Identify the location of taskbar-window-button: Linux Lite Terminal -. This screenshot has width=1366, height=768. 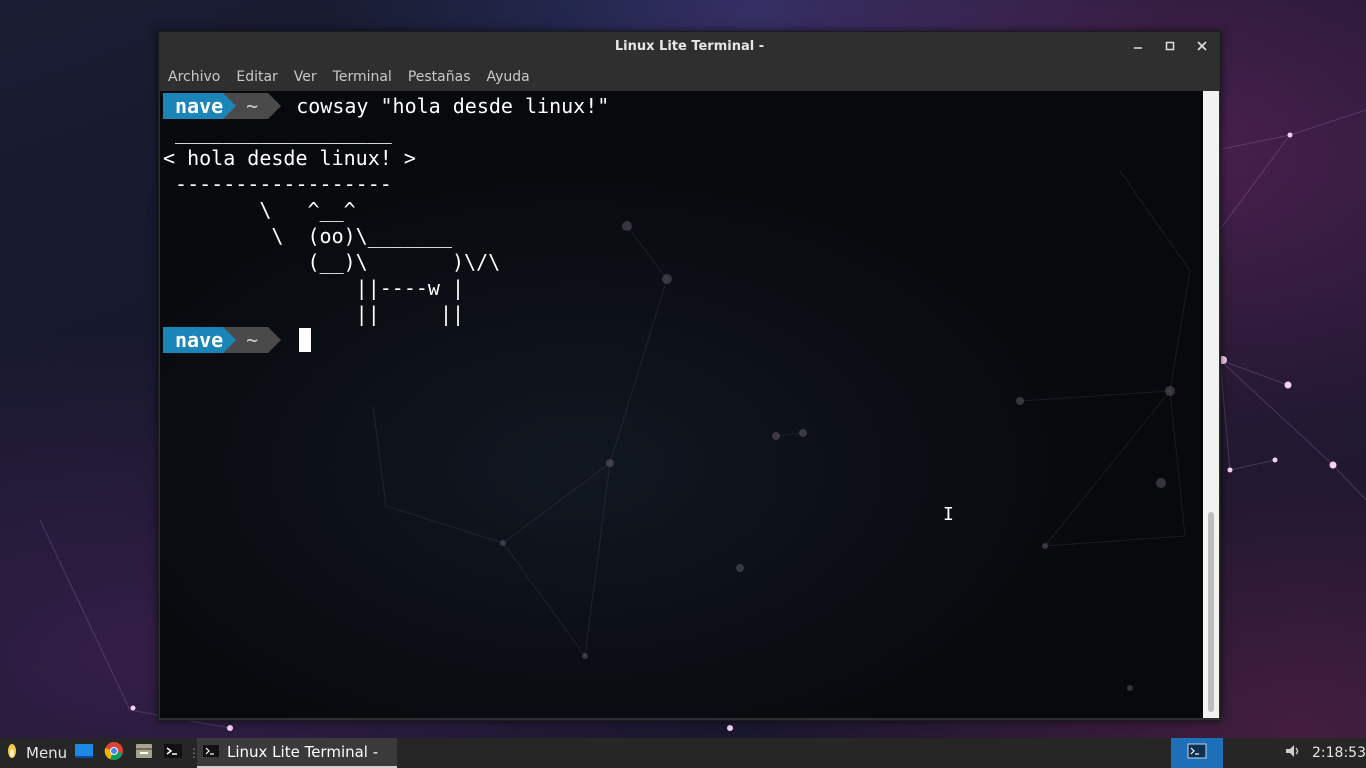
(297, 753).